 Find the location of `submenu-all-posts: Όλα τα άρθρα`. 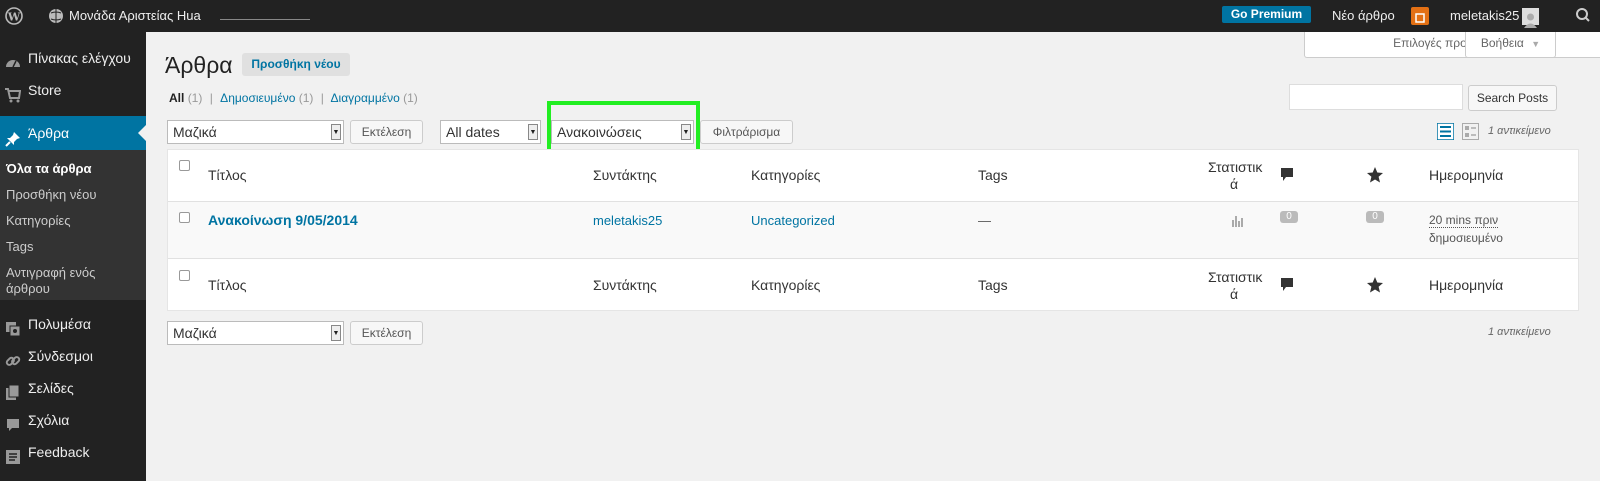

submenu-all-posts: Όλα τα άρθρα is located at coordinates (49, 168).